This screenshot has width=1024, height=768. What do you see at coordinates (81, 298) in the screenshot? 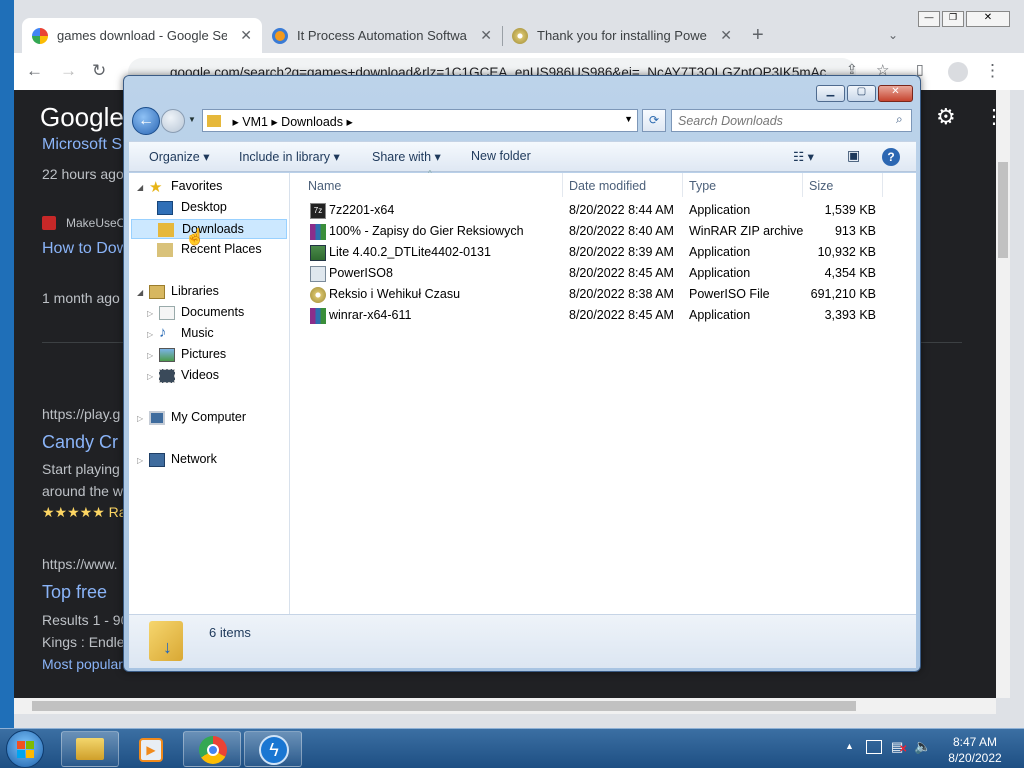
I see `result-meta: 1 month ago` at bounding box center [81, 298].